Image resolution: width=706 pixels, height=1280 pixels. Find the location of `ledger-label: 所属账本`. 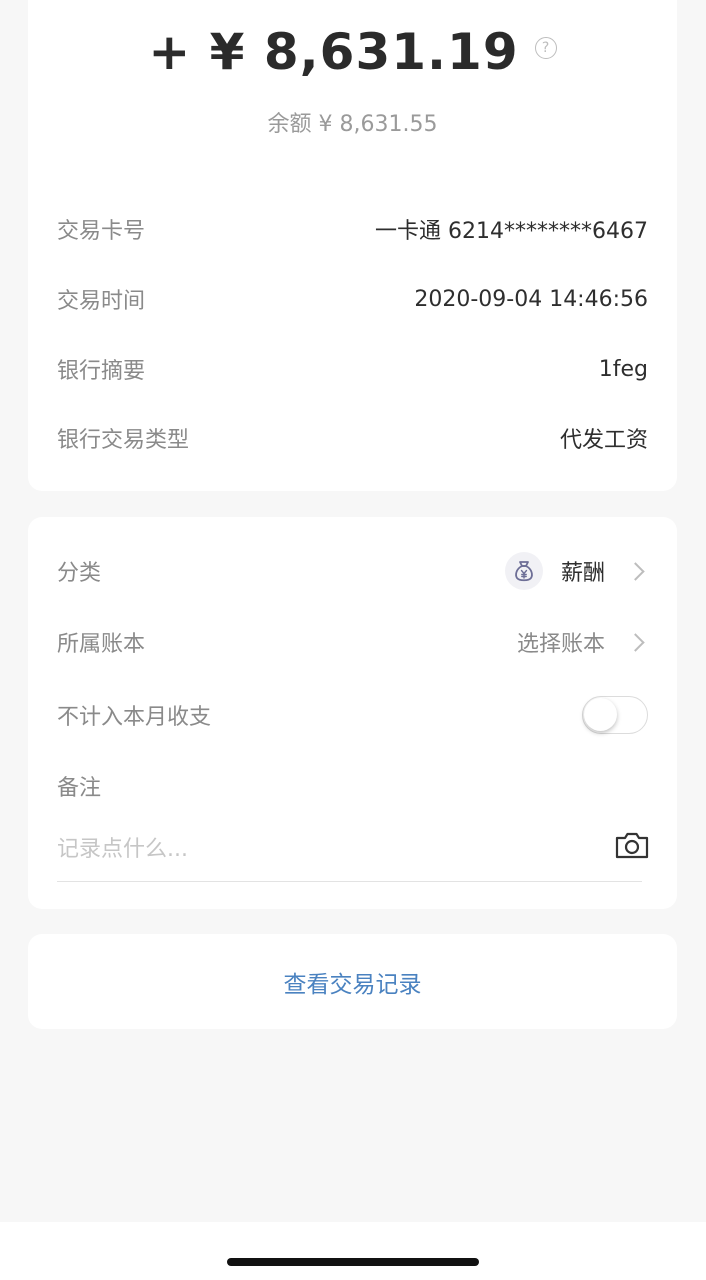

ledger-label: 所属账本 is located at coordinates (101, 644).